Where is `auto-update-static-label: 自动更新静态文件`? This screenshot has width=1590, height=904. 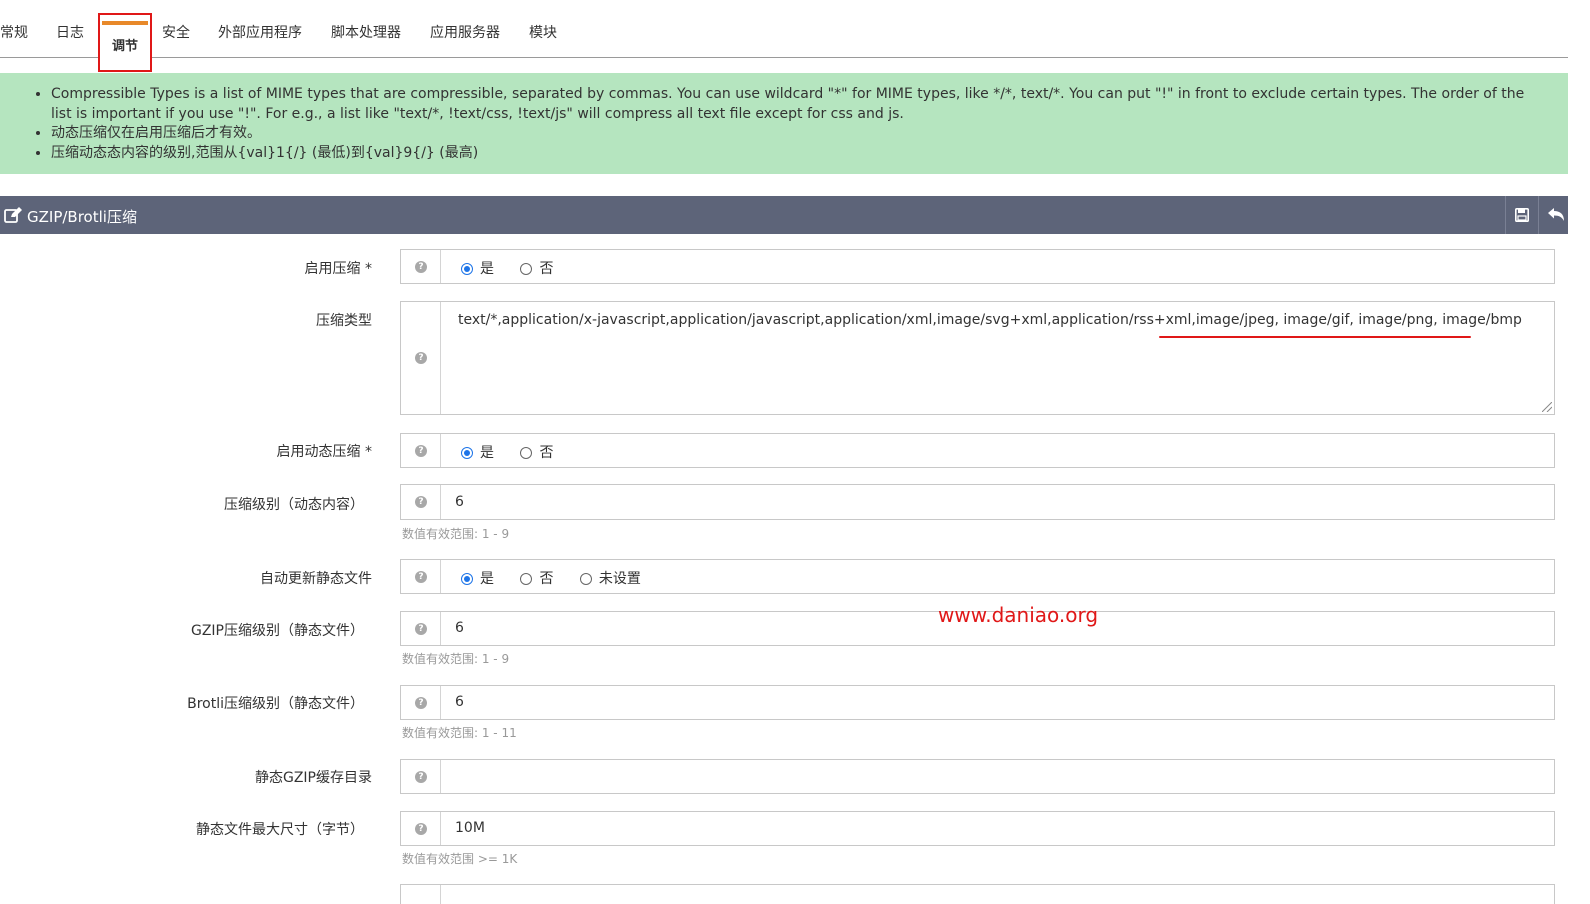 auto-update-static-label: 自动更新静态文件 is located at coordinates (316, 579).